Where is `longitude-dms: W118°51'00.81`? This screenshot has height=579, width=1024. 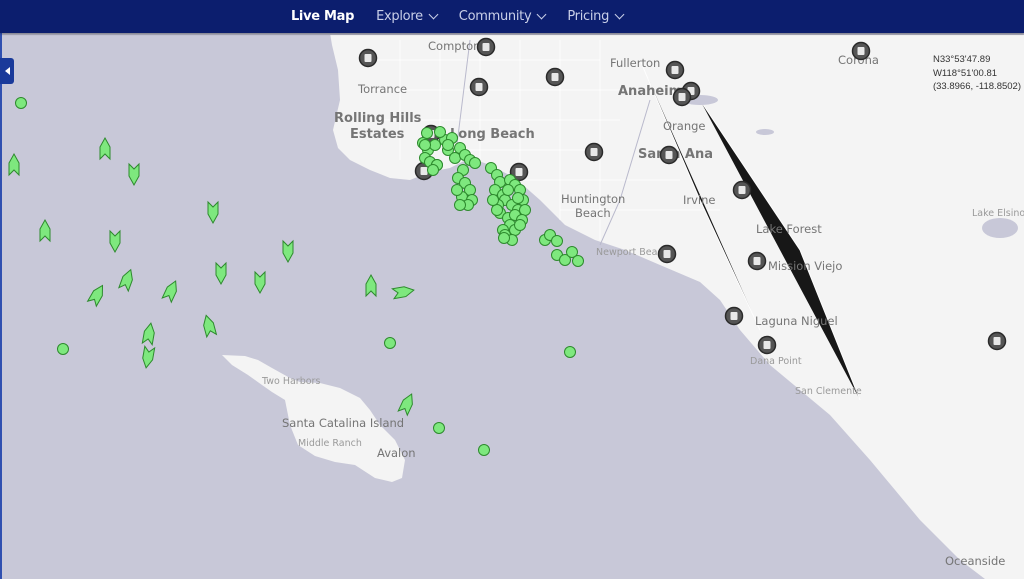
longitude-dms: W118°51'00.81 is located at coordinates (965, 73).